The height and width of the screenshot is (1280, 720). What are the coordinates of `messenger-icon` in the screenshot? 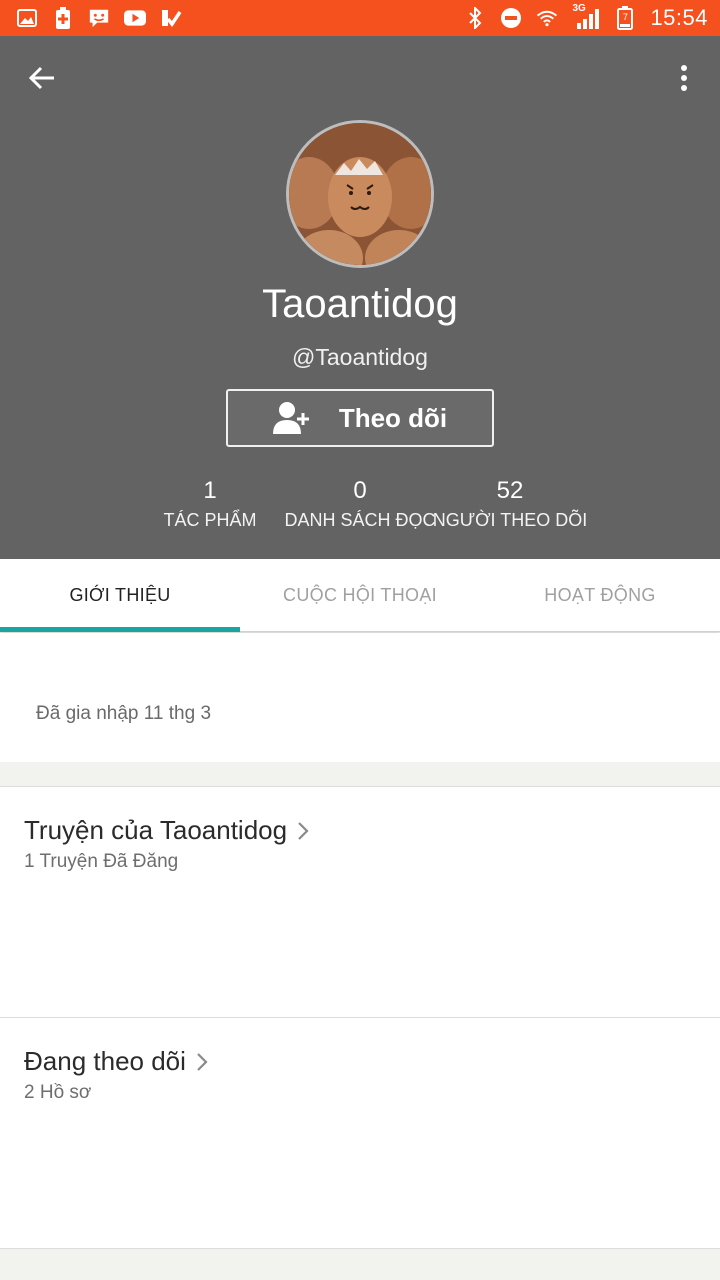 It's located at (99, 18).